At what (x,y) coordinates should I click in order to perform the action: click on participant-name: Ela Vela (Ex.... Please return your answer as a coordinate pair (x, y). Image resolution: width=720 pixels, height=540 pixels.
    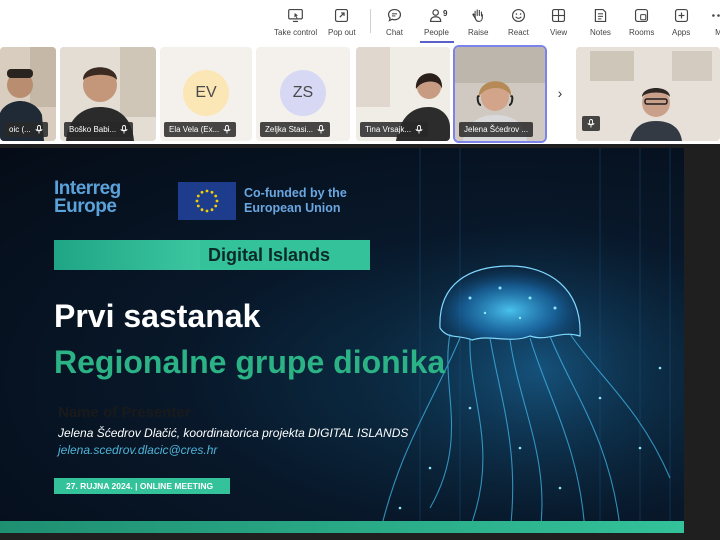
    Looking at the image, I should click on (194, 129).